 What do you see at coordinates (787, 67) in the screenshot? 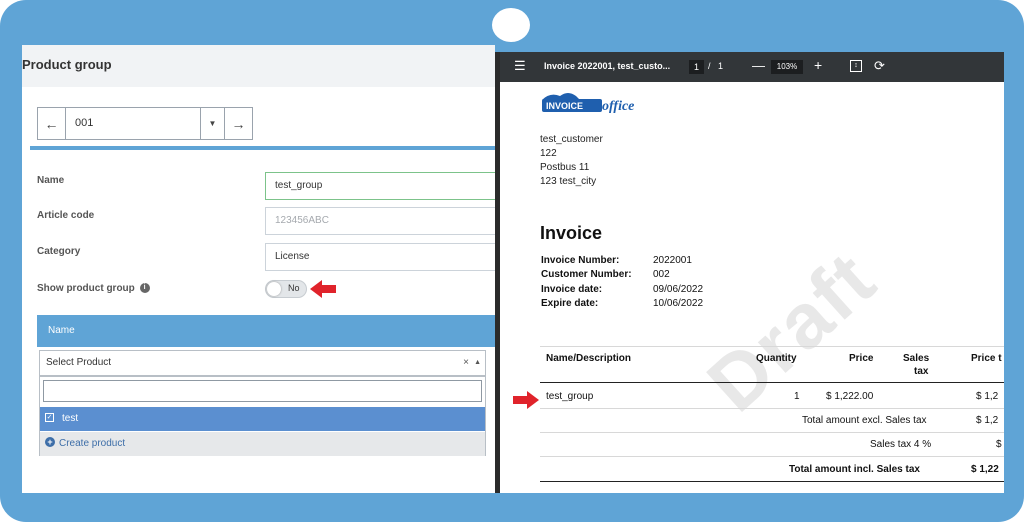
I see `zoom-level-input: 103%` at bounding box center [787, 67].